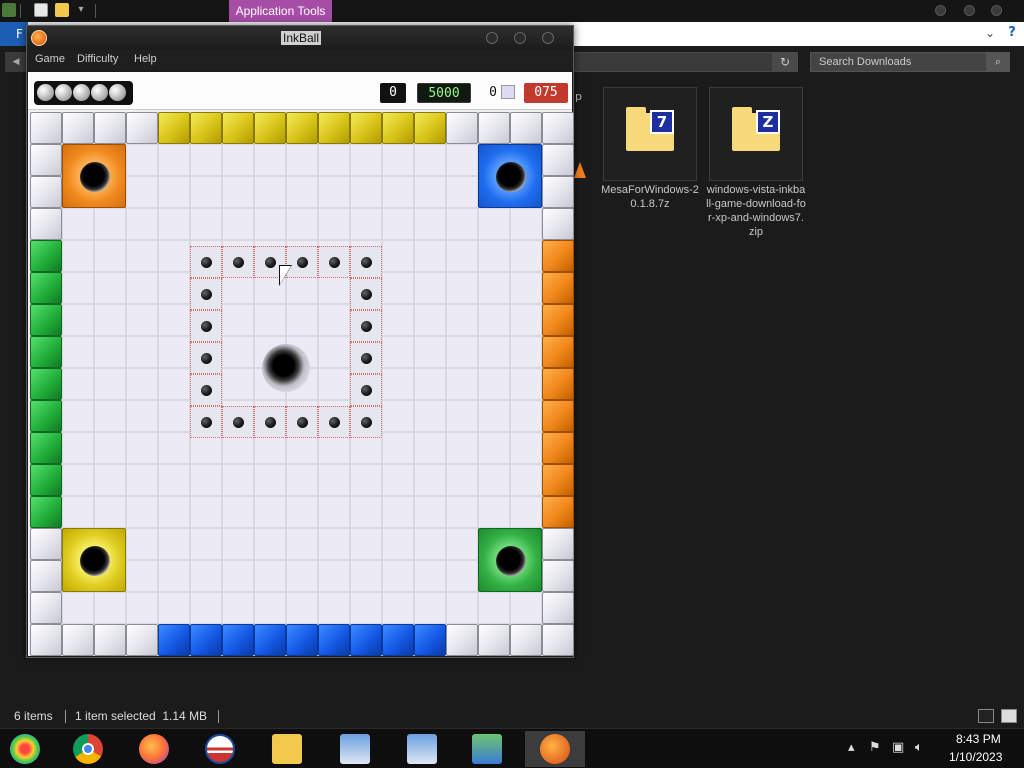 This screenshot has height=768, width=1024. I want to click on start-icon, so click(25, 749).